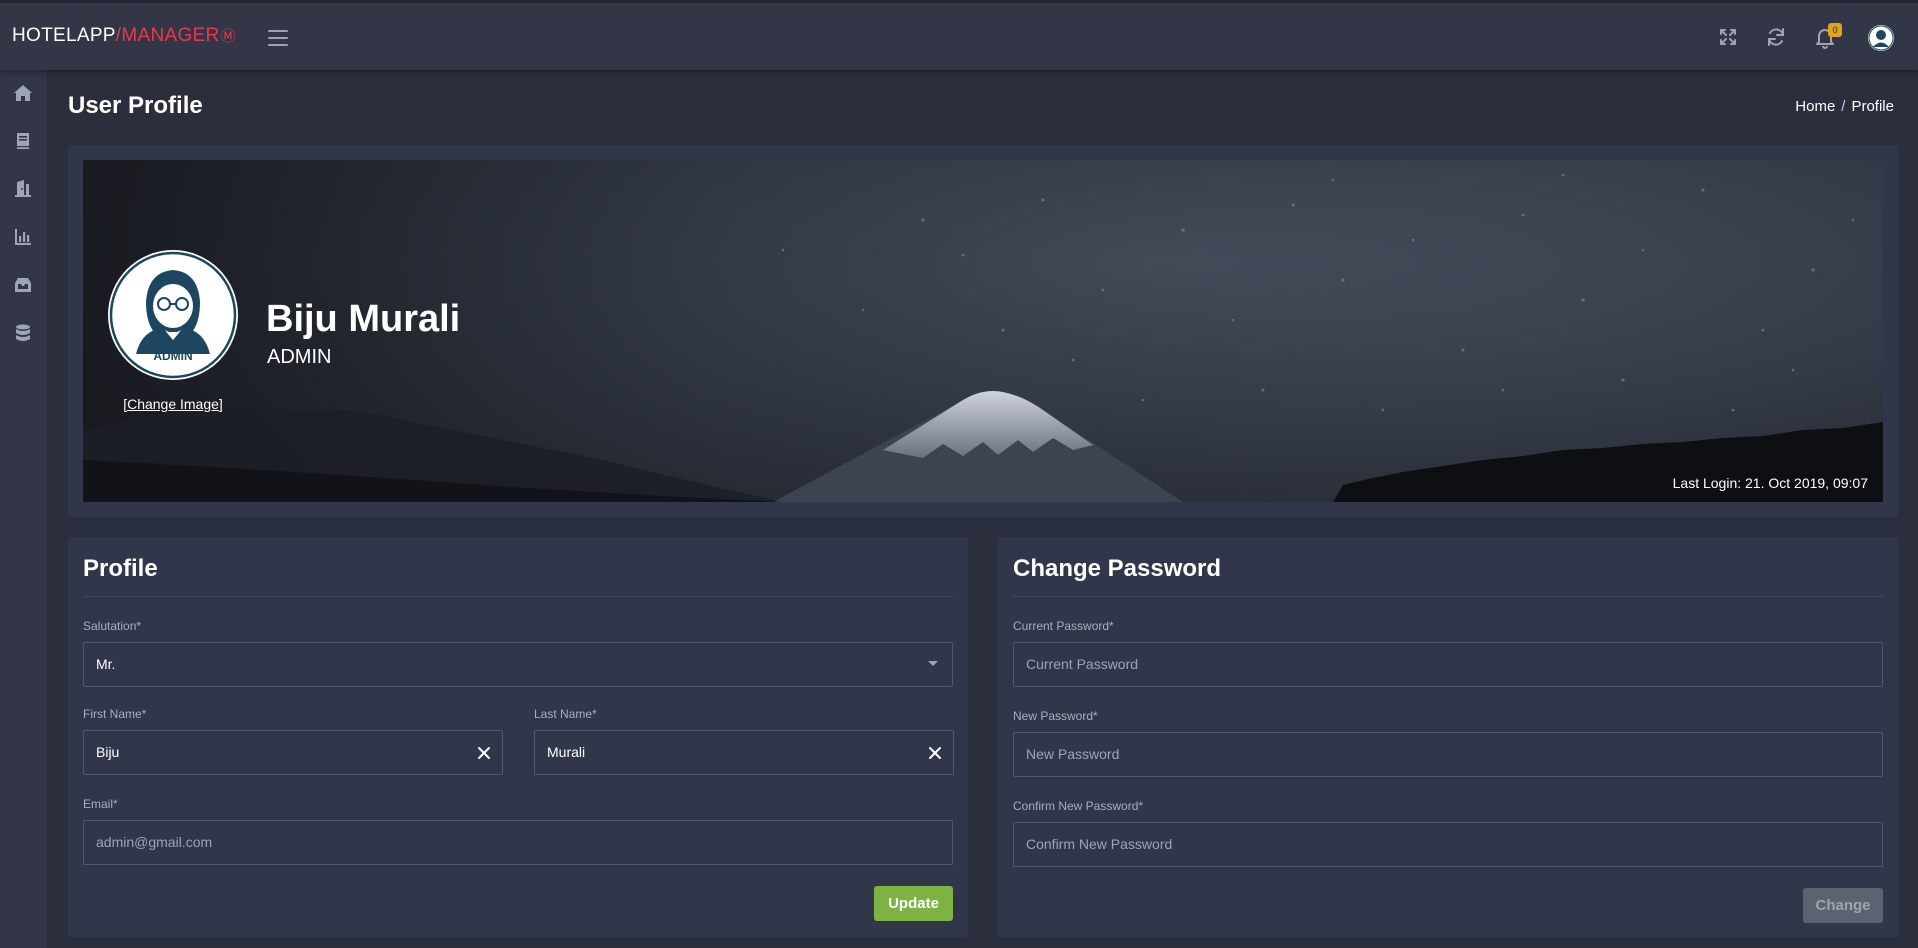  Describe the element at coordinates (1815, 106) in the screenshot. I see `breadcrumb-home-link: Home` at that location.